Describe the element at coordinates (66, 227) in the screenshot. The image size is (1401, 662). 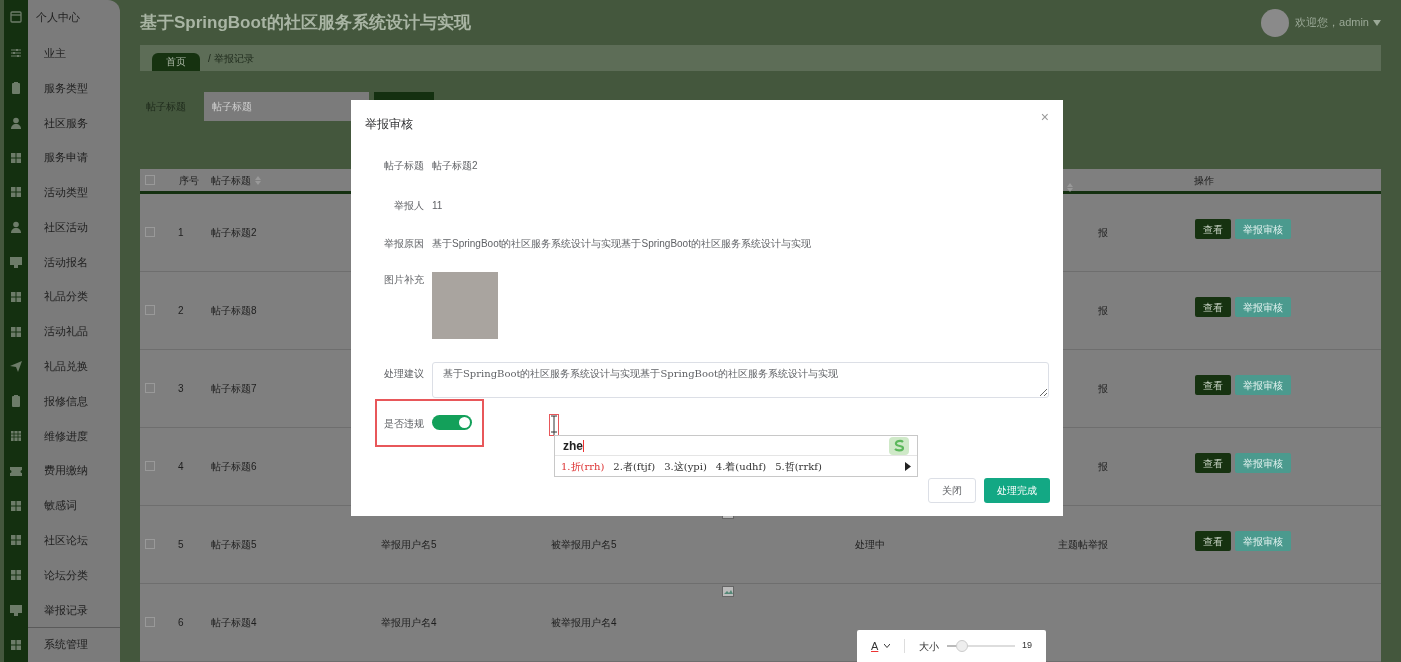
I see `sidebar-item: 社区活动` at that location.